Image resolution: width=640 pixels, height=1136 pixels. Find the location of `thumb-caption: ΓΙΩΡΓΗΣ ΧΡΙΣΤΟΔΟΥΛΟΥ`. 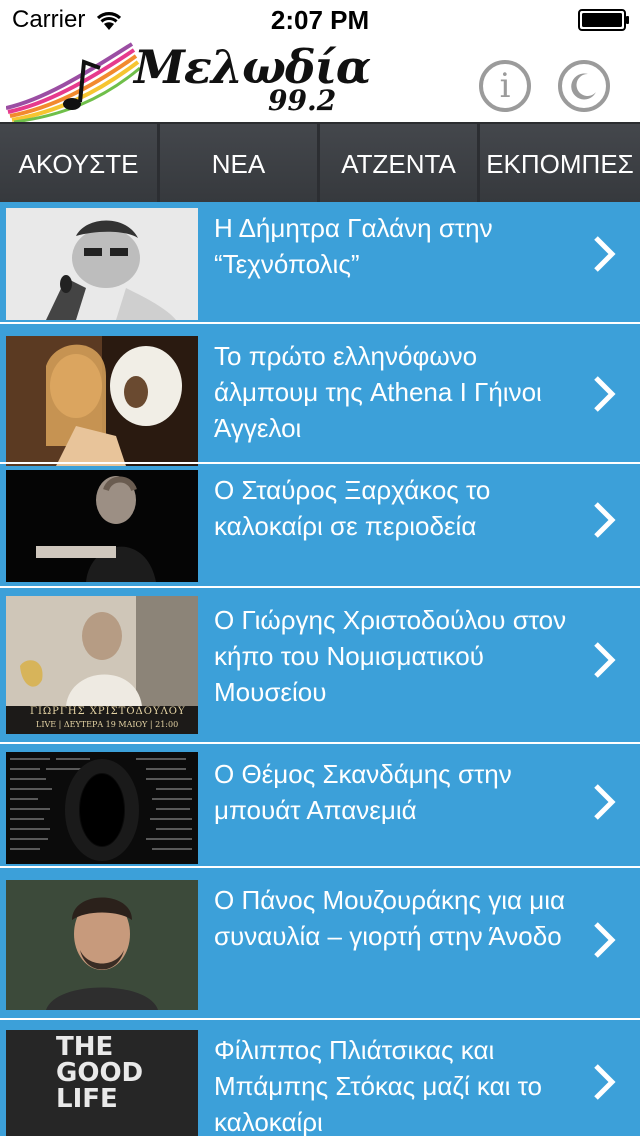

thumb-caption: ΓΙΩΡΓΗΣ ΧΡΙΣΤΟΔΟΥΛΟΥ is located at coordinates (108, 711).